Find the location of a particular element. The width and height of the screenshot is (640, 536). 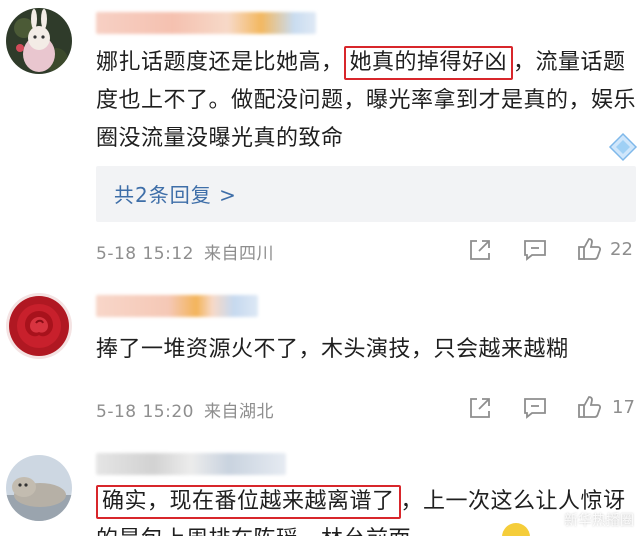

comment-meta: 5-18 15:12 来自四川 is located at coordinates (185, 251).